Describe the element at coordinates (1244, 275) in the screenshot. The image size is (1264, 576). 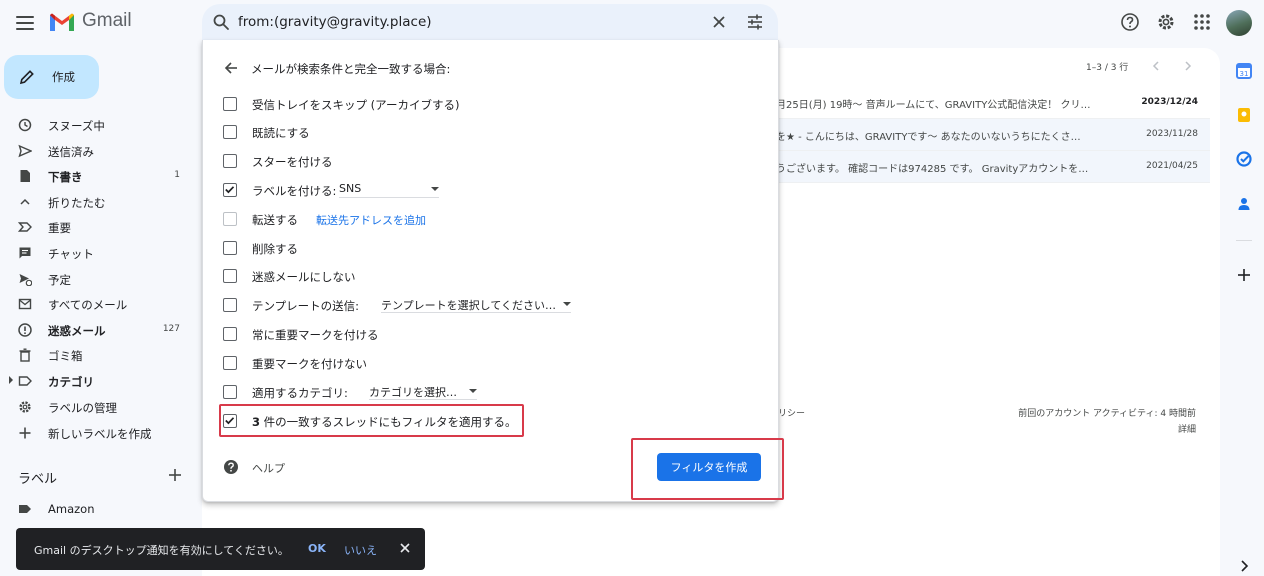
I see `add-addon-icon` at that location.